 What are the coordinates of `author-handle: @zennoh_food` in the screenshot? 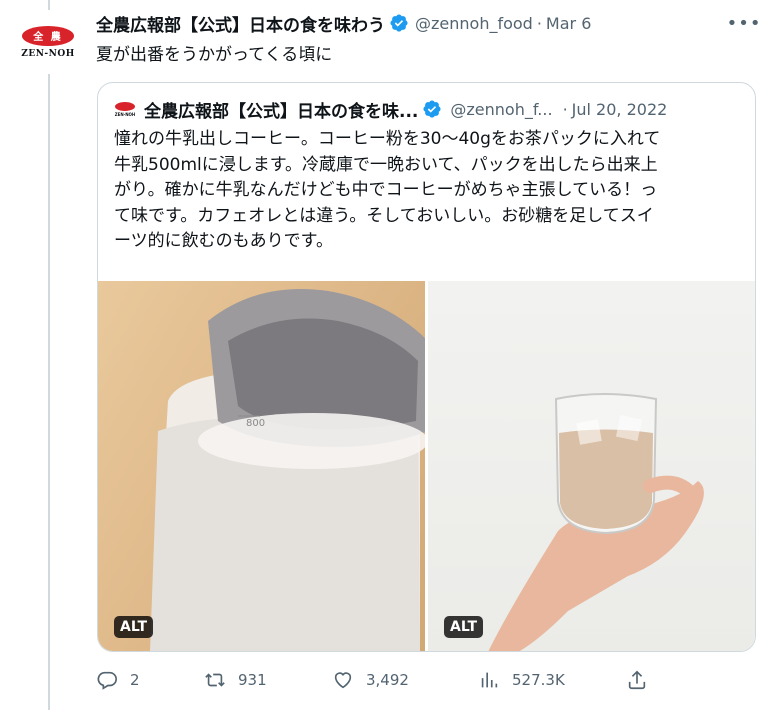 It's located at (474, 23).